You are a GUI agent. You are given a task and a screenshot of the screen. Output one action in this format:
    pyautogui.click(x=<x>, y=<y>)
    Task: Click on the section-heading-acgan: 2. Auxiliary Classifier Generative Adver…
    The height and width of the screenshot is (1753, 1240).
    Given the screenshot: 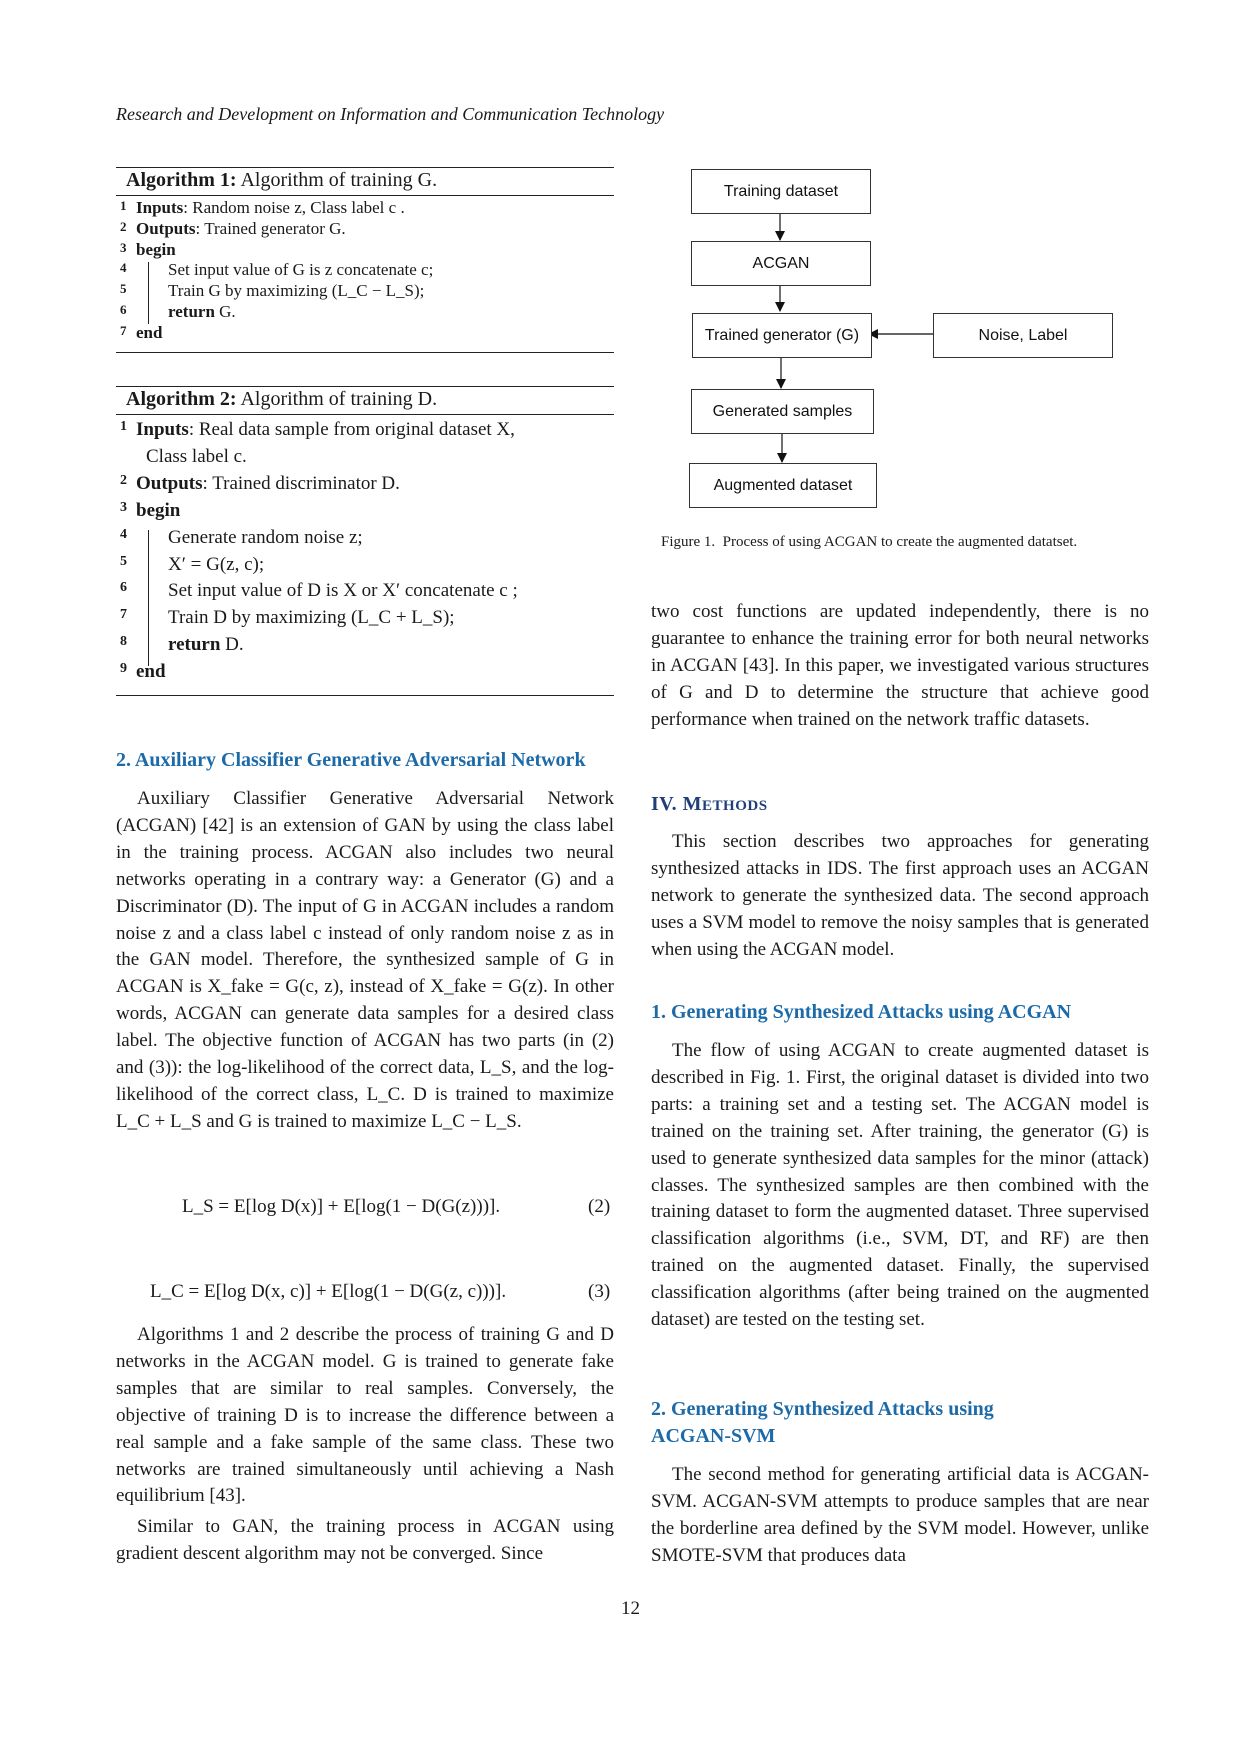 What is the action you would take?
    pyautogui.click(x=351, y=760)
    